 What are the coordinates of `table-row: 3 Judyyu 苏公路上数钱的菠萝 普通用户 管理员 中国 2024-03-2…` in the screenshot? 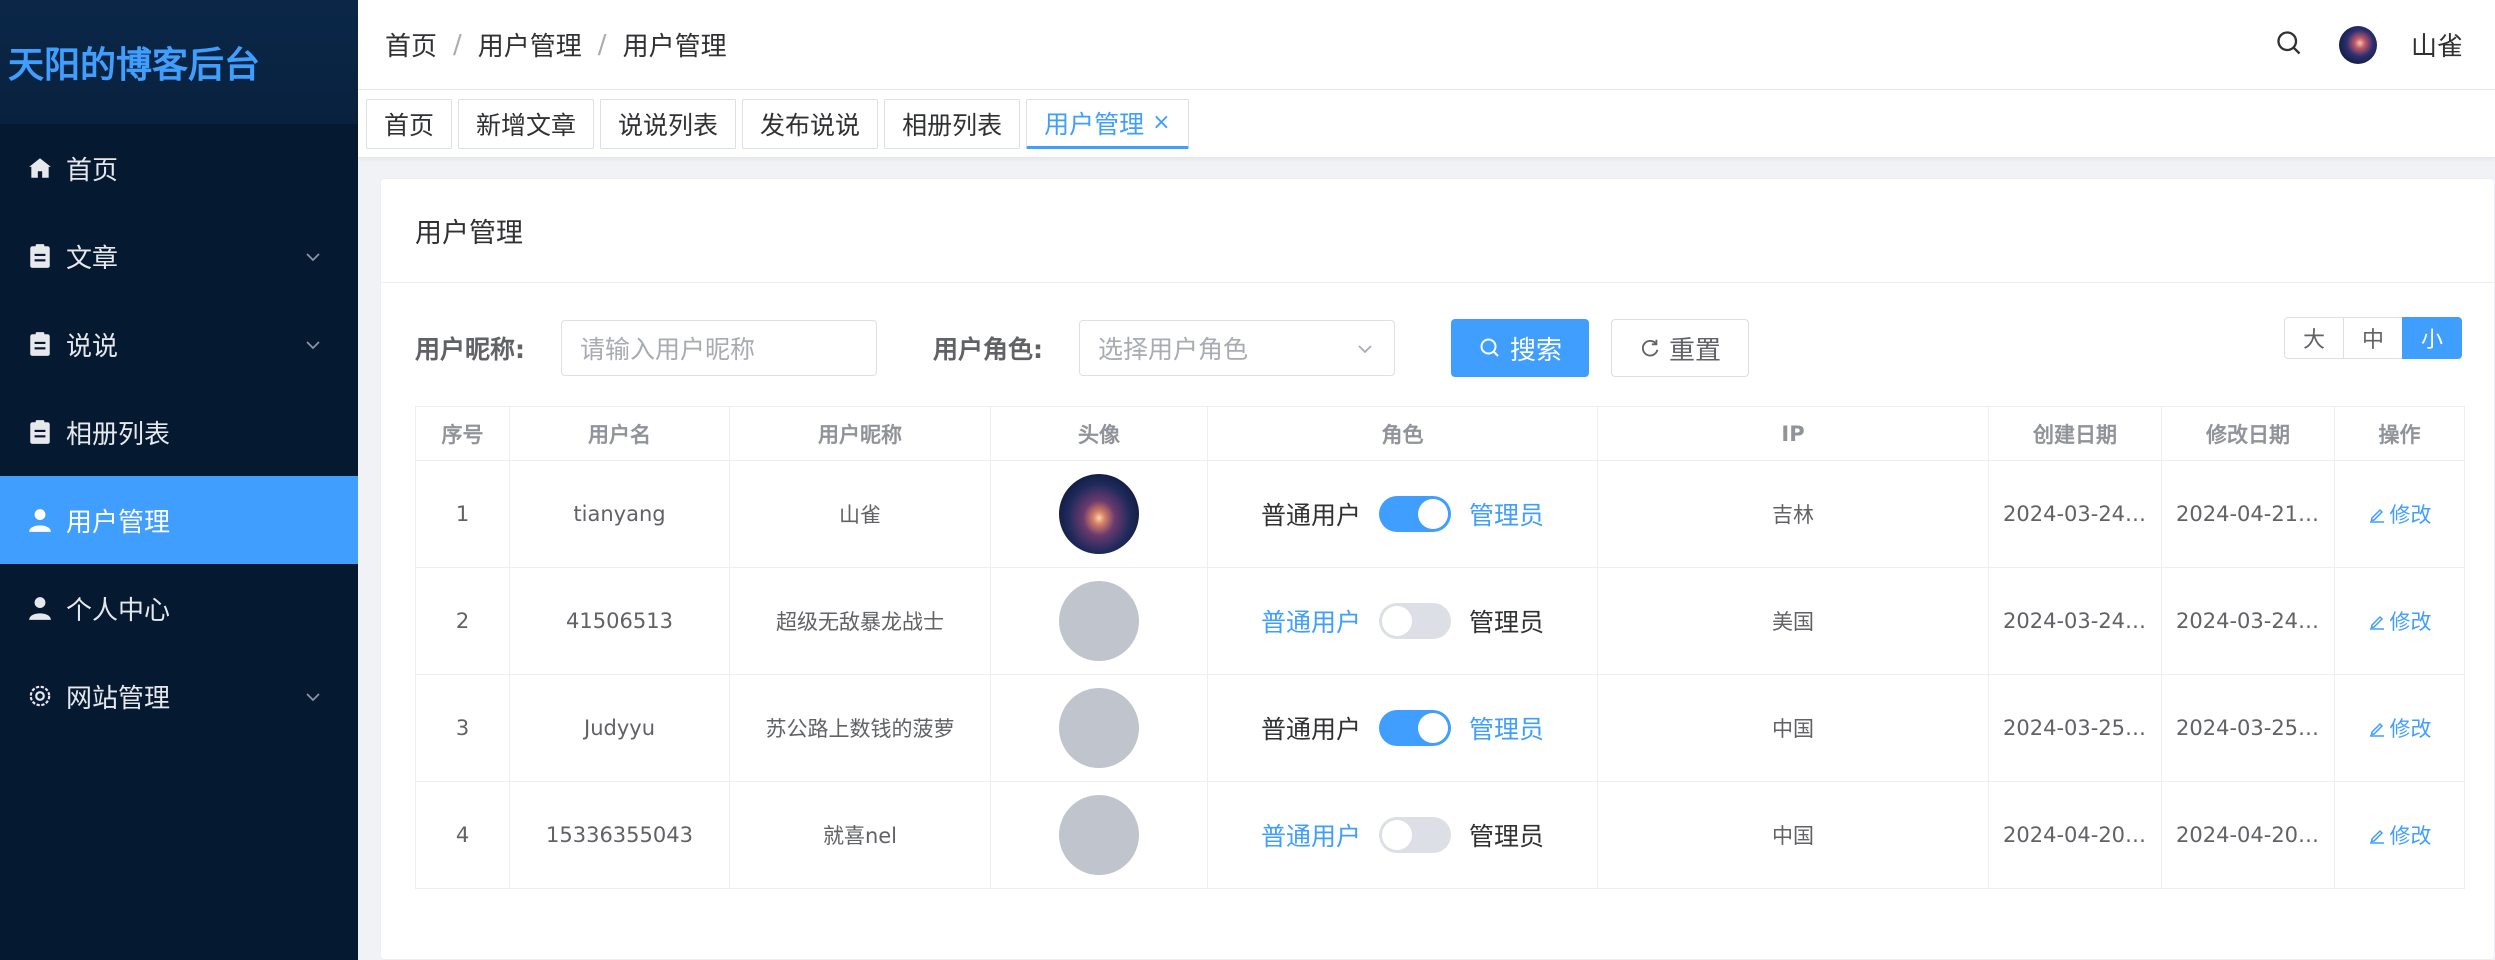 It's located at (1440, 728).